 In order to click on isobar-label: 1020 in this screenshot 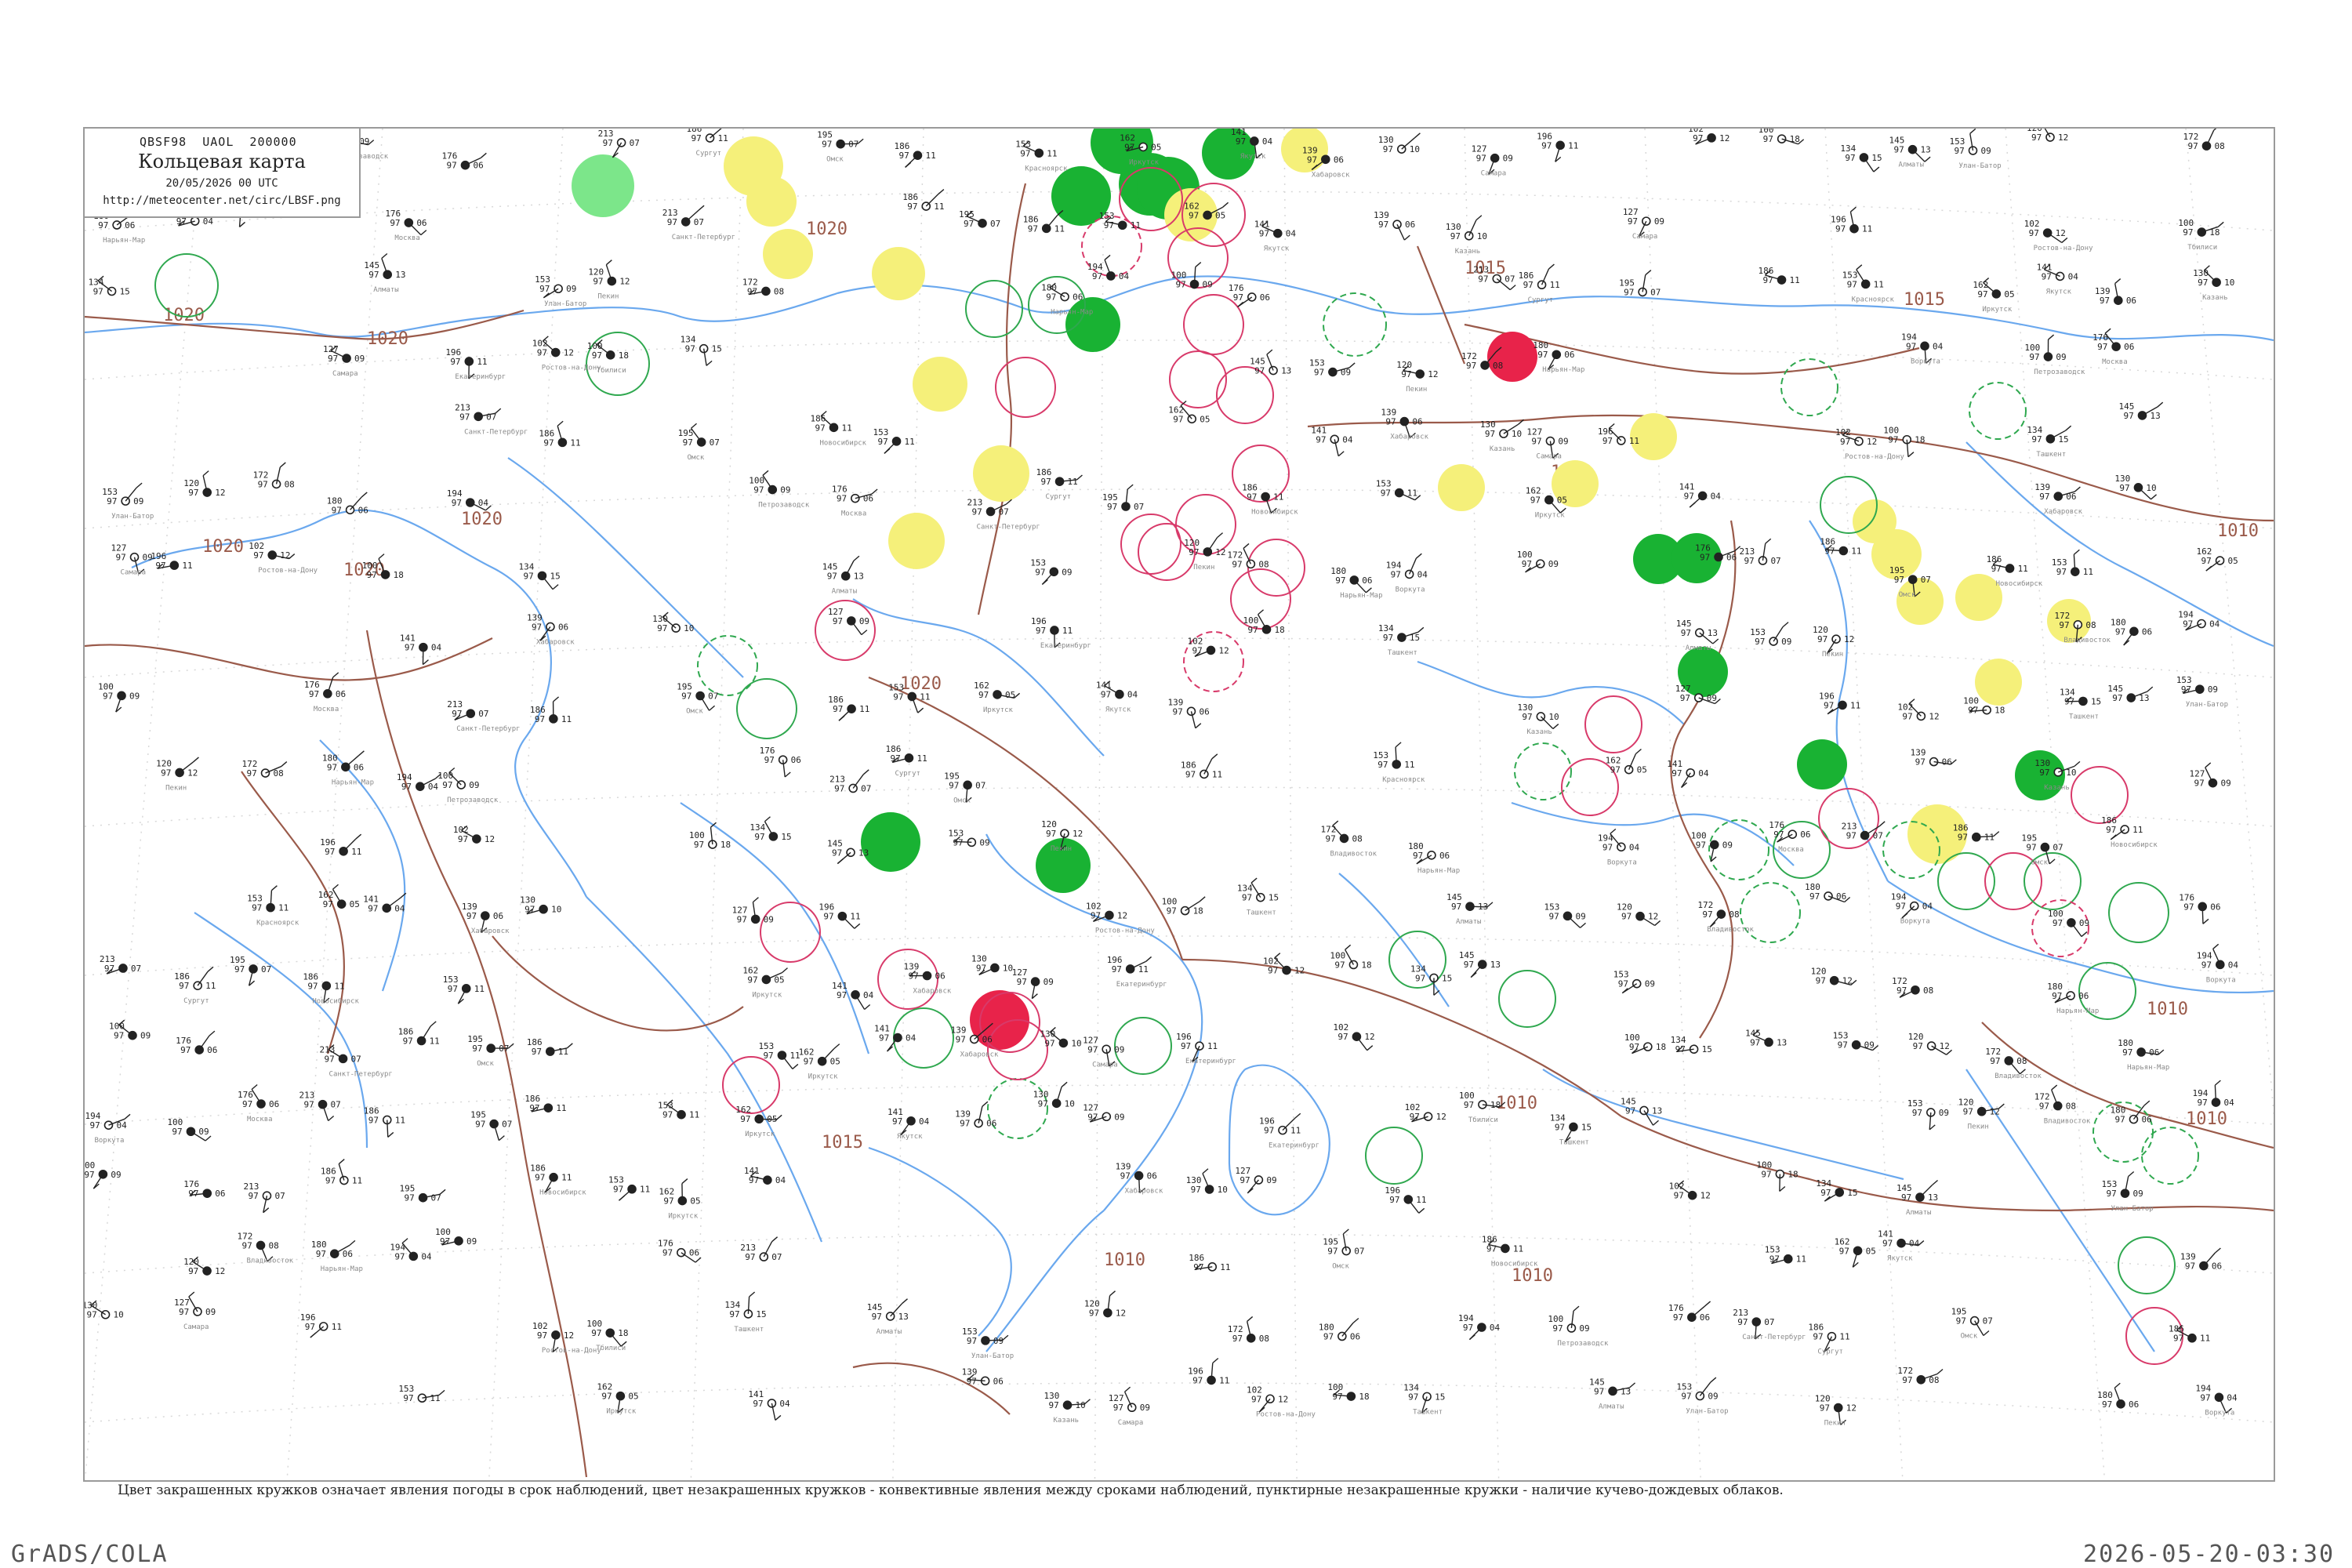, I will do `click(223, 547)`.